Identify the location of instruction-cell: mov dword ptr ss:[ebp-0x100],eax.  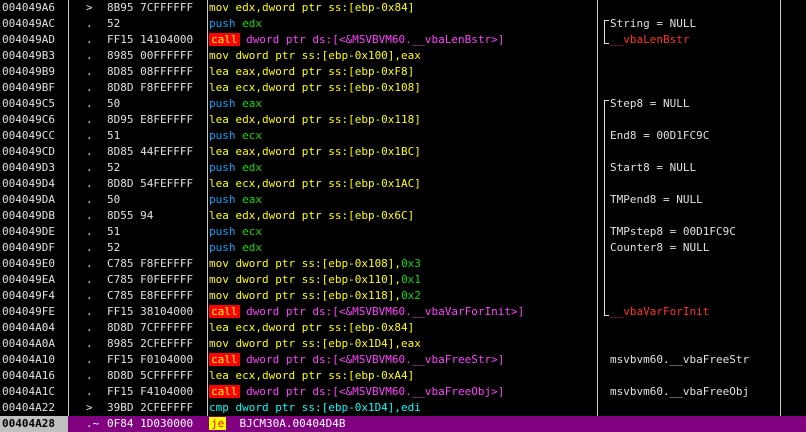
(402, 56).